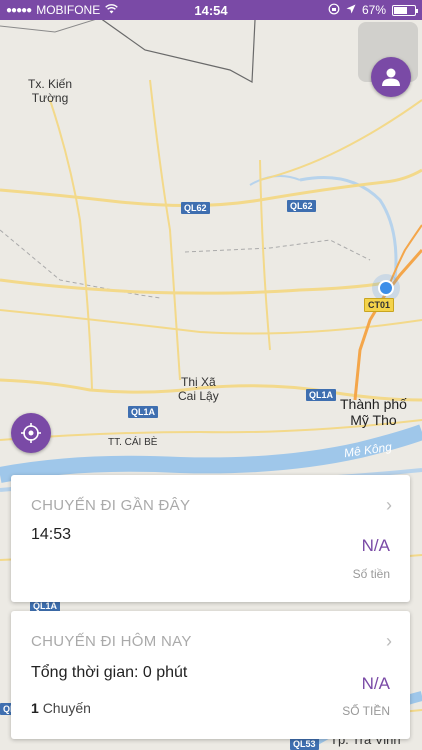 The width and height of the screenshot is (422, 750). I want to click on recent-trip-amount-label: Số tiền, so click(371, 574).